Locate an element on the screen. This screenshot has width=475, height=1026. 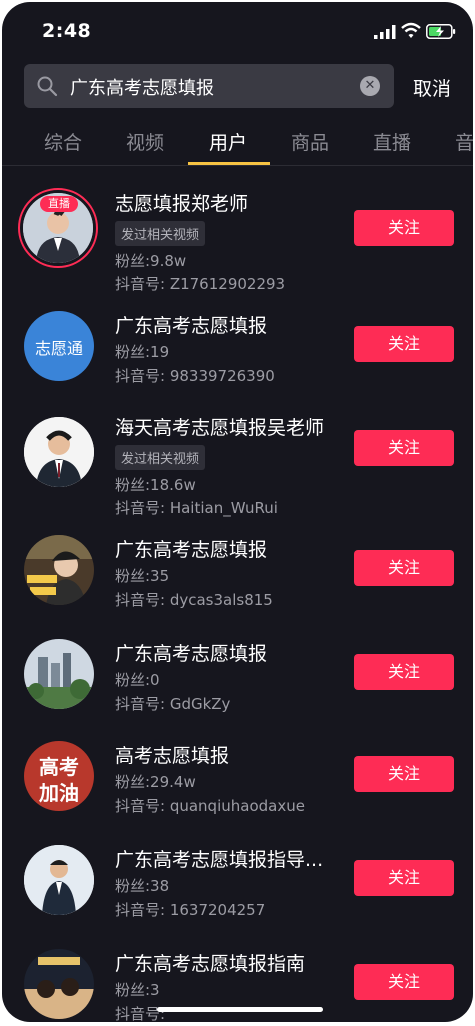
search-input: 广东高考志愿填报 is located at coordinates (142, 87).